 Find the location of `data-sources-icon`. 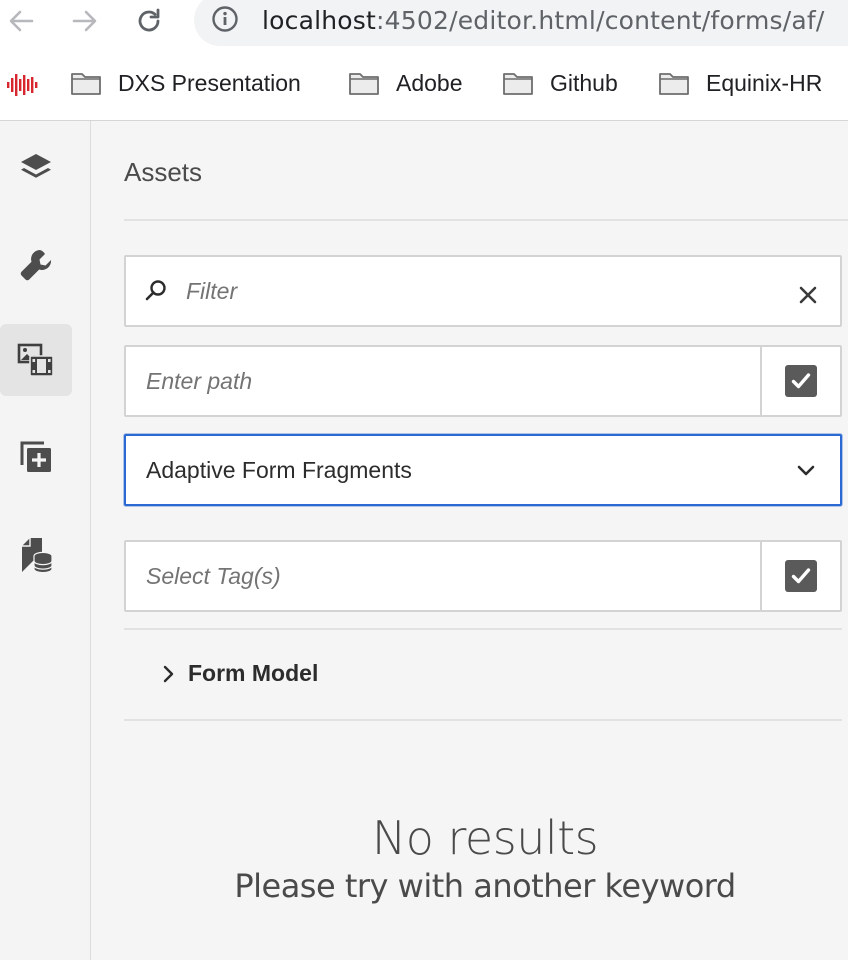

data-sources-icon is located at coordinates (37, 556).